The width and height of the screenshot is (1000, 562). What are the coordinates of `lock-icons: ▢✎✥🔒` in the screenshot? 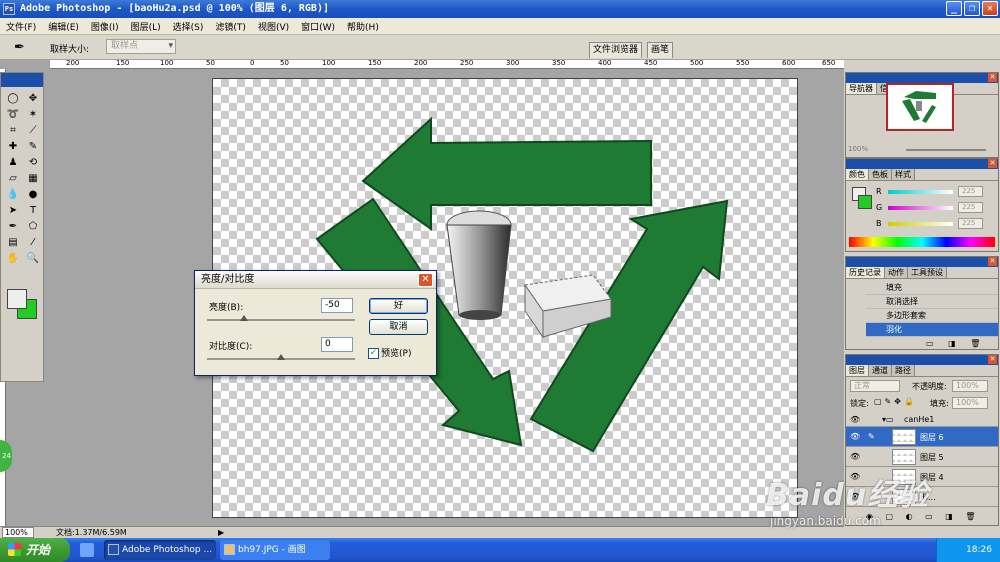 It's located at (895, 401).